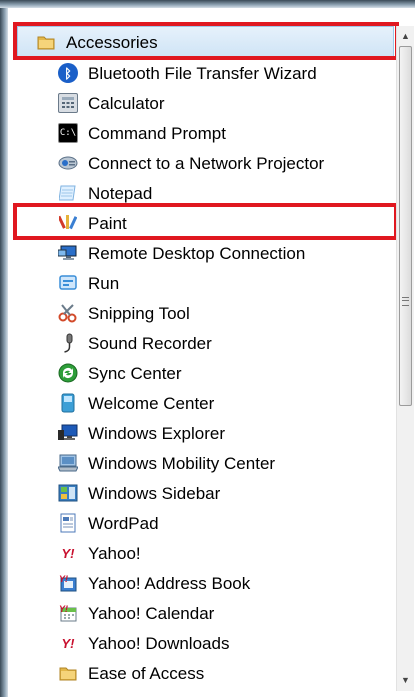 Image resolution: width=415 pixels, height=697 pixels. Describe the element at coordinates (68, 73) in the screenshot. I see `bluetooth-icon: ᛒ` at that location.